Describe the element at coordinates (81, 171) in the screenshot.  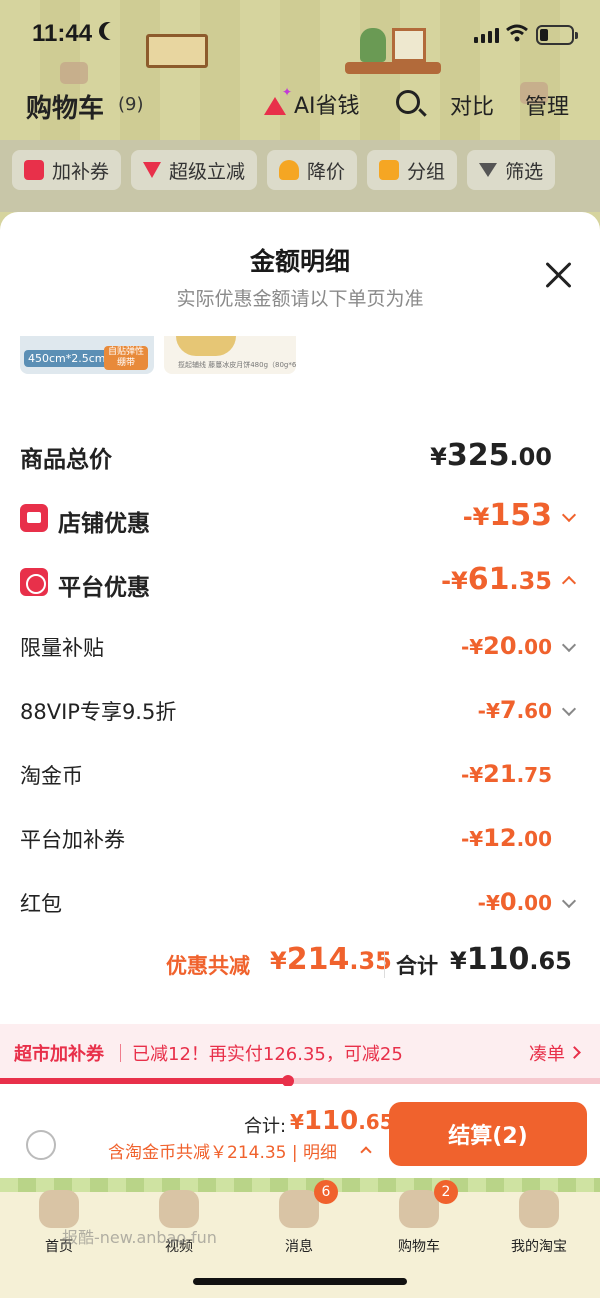
I see `filter-chip-label: 加补券` at that location.